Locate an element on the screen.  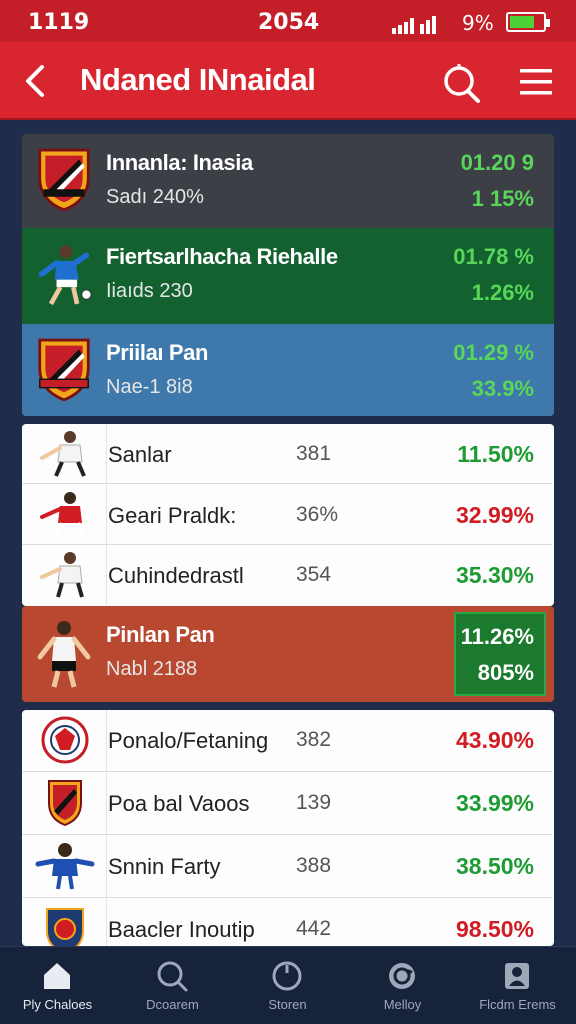
nav-label: Melloy is located at coordinates (402, 1004).